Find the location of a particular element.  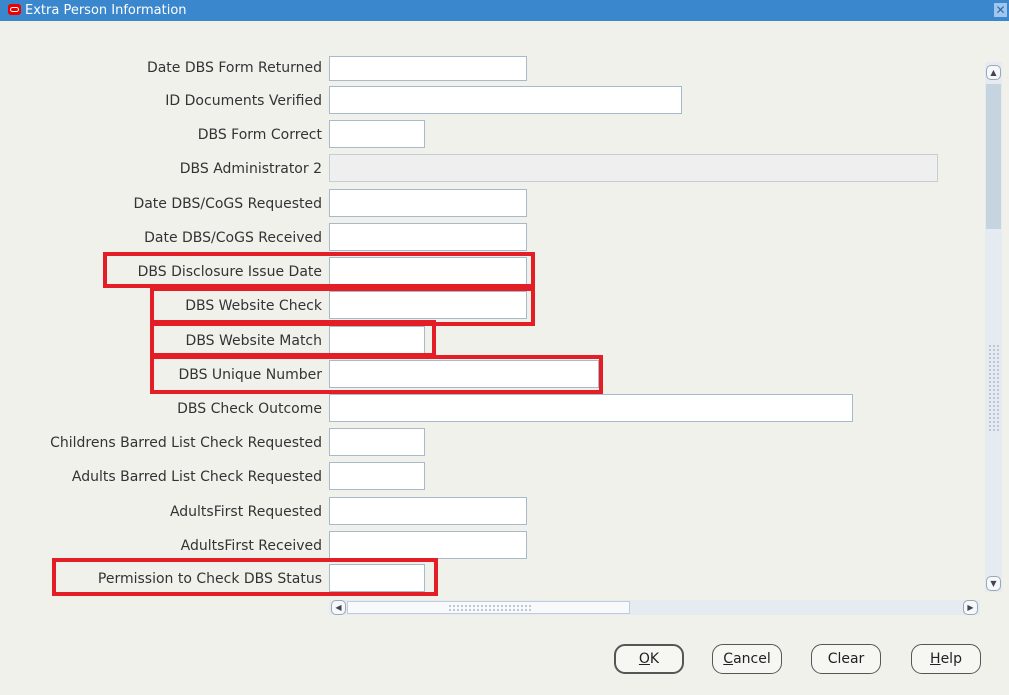

cancel-button: Cancel is located at coordinates (747, 659).